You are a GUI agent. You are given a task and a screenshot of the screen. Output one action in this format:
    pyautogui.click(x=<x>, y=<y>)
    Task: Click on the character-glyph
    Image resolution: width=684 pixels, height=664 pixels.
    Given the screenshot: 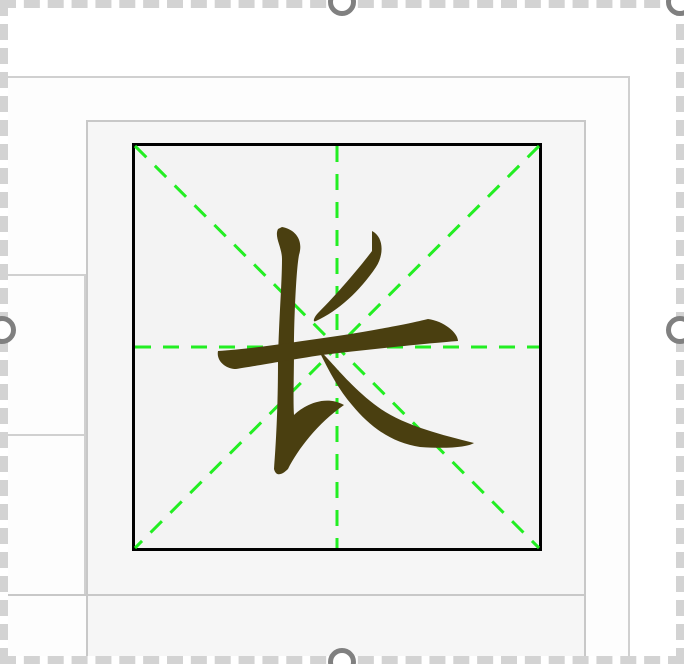 What is the action you would take?
    pyautogui.click(x=345, y=351)
    